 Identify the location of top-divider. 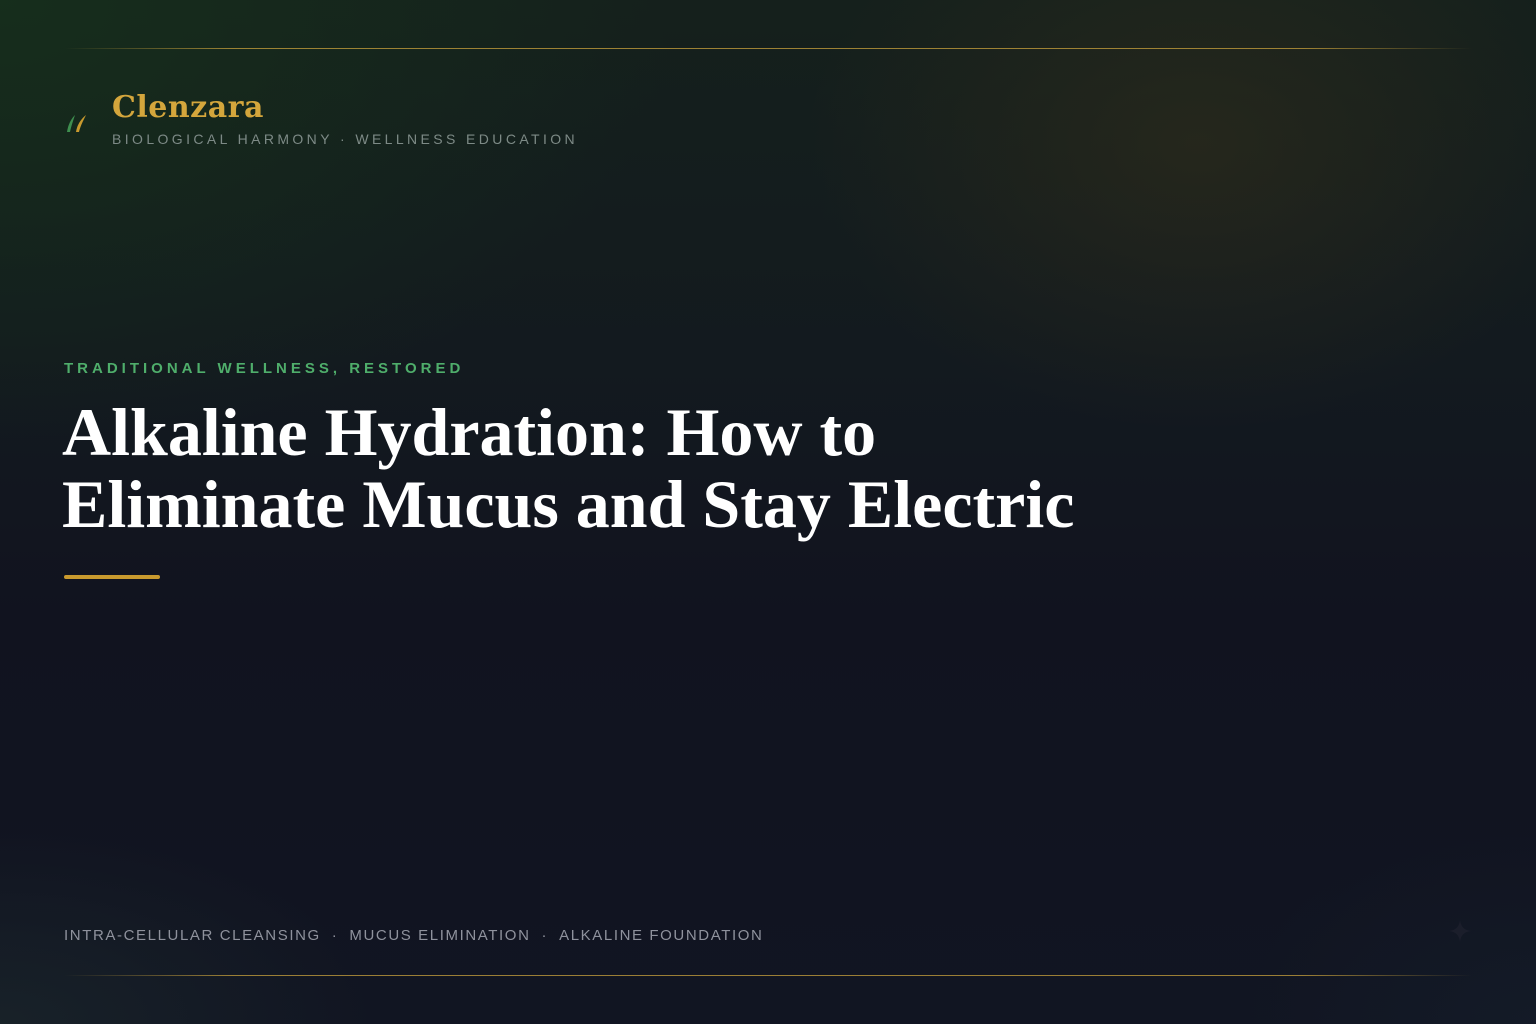
(768, 48).